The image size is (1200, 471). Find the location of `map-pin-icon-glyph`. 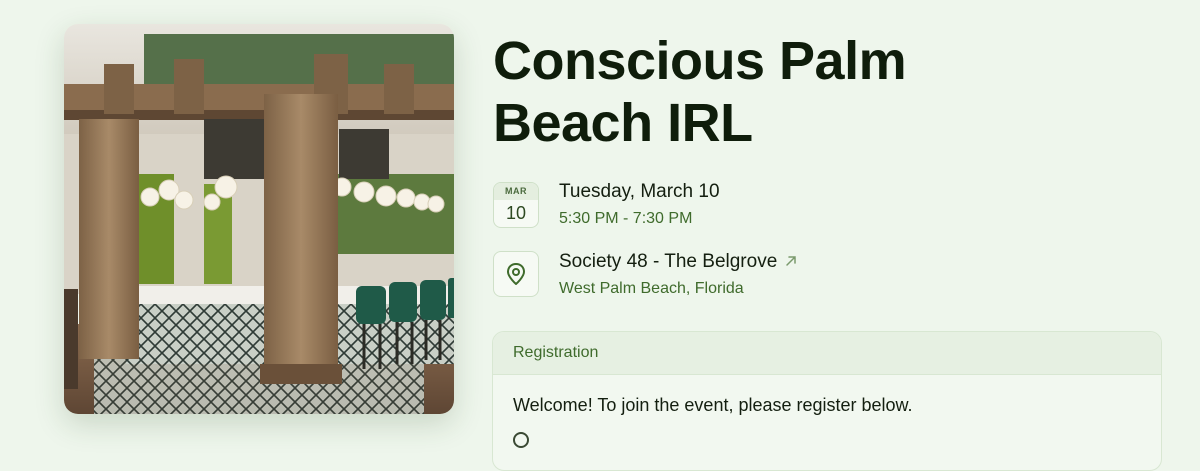

map-pin-icon-glyph is located at coordinates (516, 274).